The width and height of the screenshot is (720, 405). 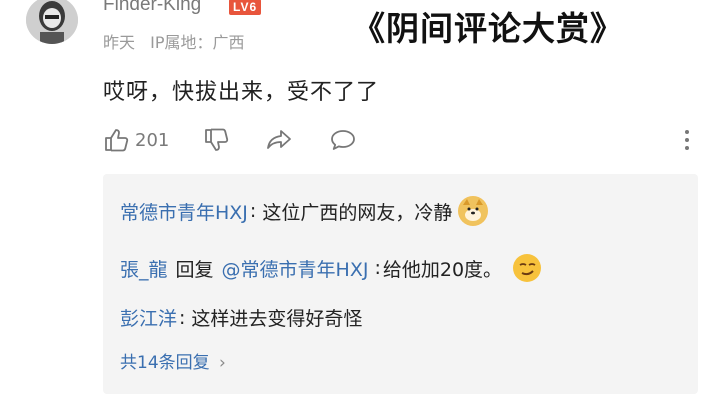 I want to click on dislike-icon, so click(x=217, y=139).